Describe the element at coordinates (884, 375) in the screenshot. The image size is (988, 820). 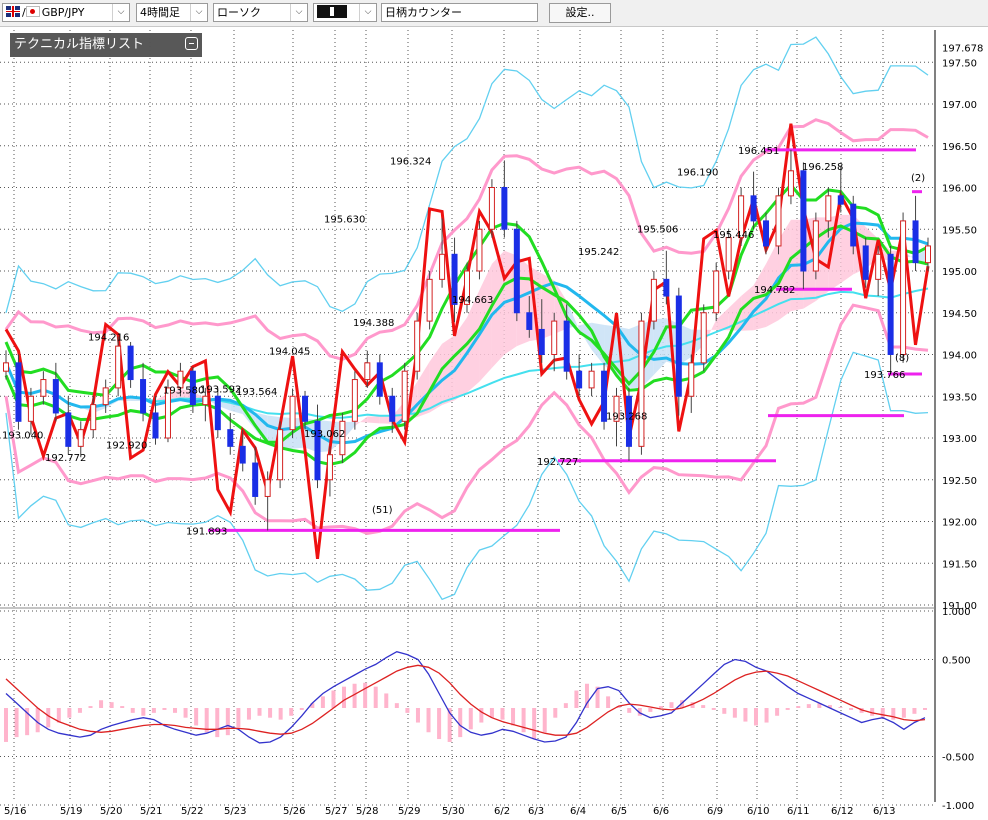
I see `price-label: 193.766` at that location.